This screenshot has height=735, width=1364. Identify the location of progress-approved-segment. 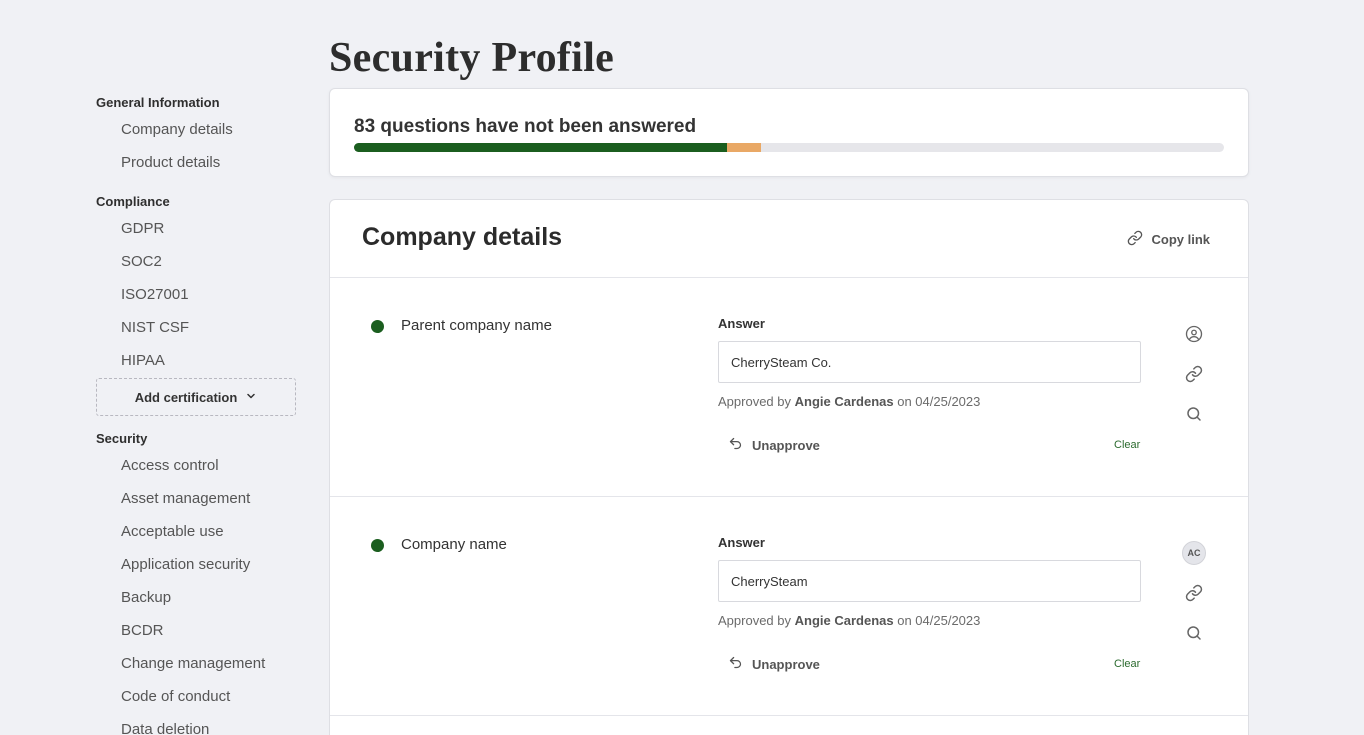
(541, 147).